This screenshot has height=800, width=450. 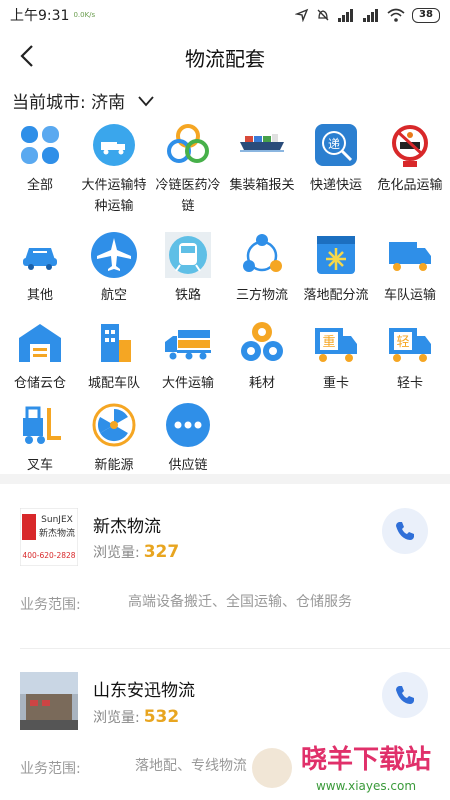 What do you see at coordinates (402, 342) in the screenshot?
I see `svg-text: 轻` at bounding box center [402, 342].